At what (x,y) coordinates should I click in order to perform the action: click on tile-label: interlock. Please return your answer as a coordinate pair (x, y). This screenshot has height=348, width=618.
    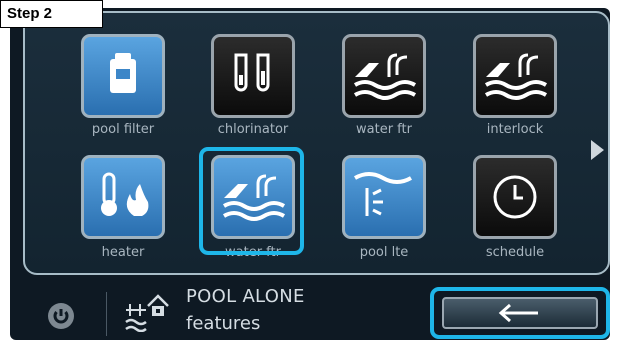
    Looking at the image, I should click on (515, 129).